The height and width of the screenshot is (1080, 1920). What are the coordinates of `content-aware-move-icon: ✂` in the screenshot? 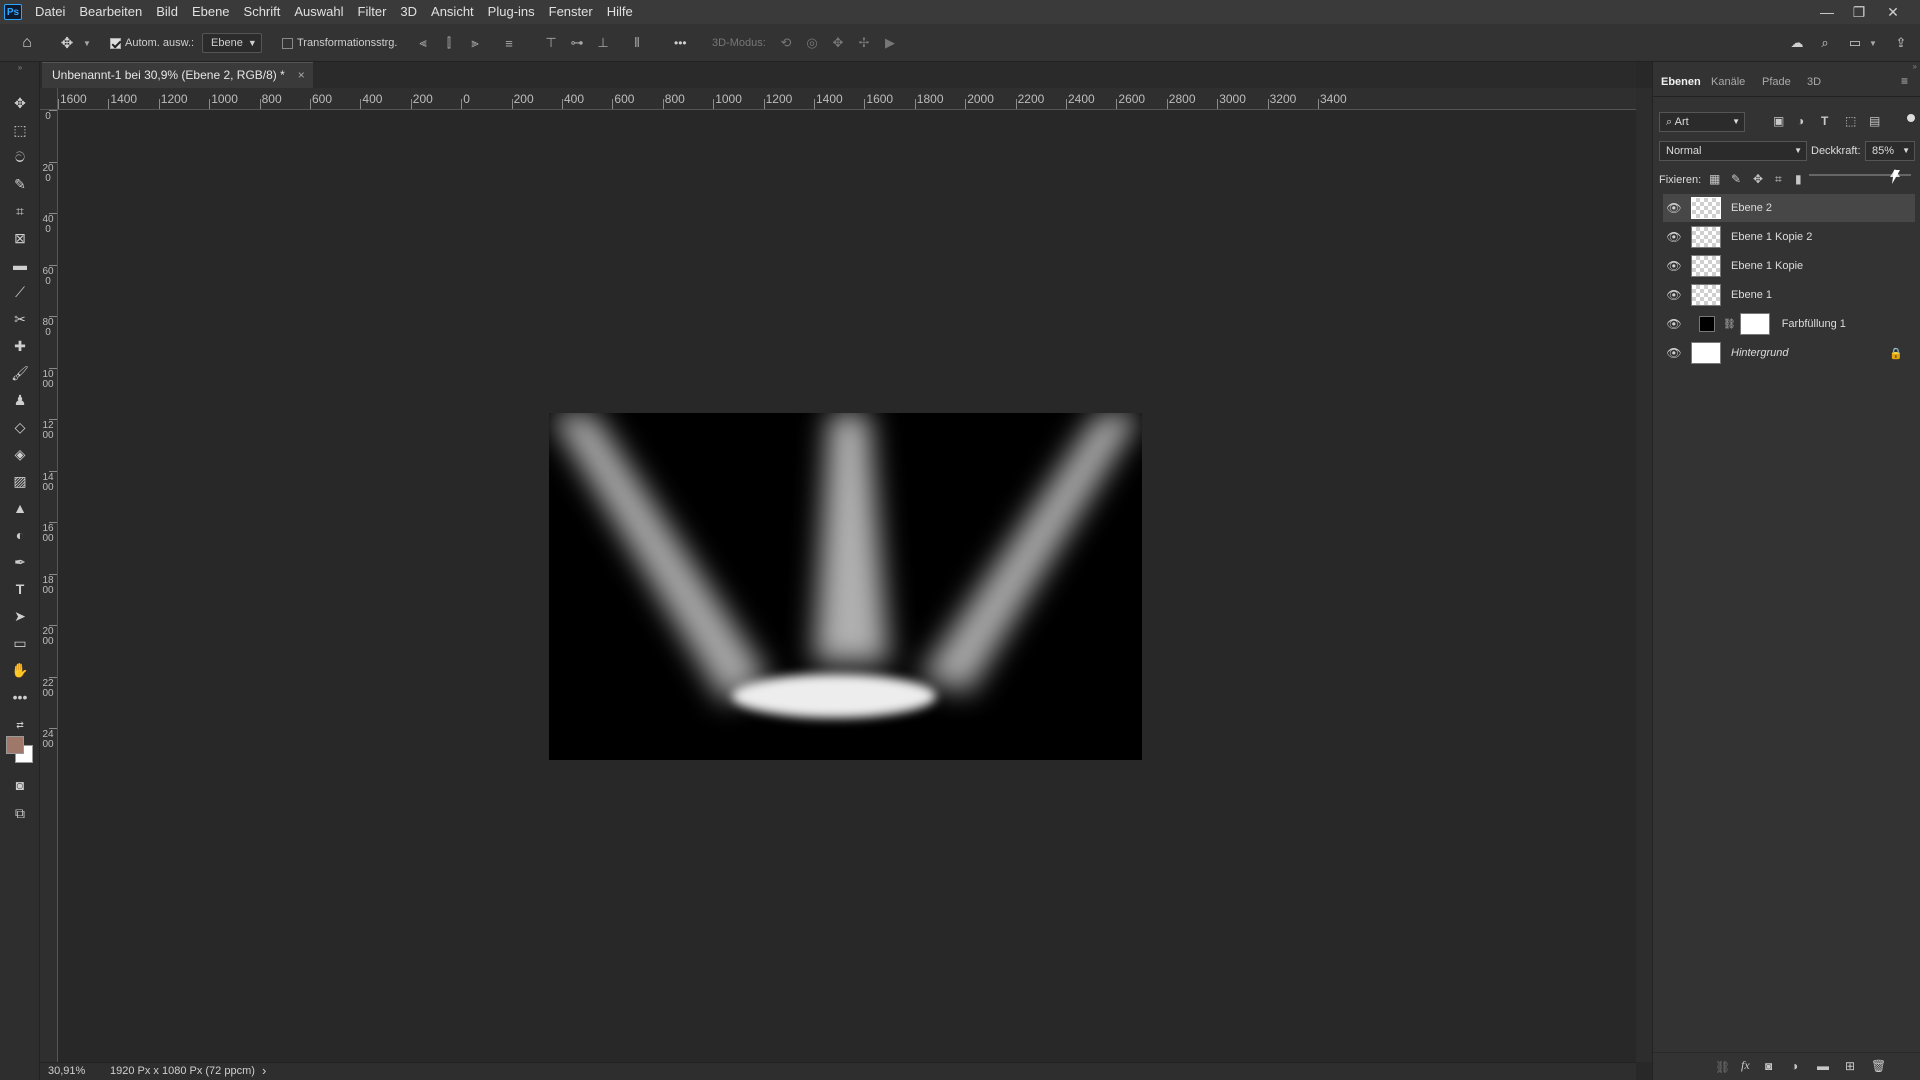 It's located at (20, 319).